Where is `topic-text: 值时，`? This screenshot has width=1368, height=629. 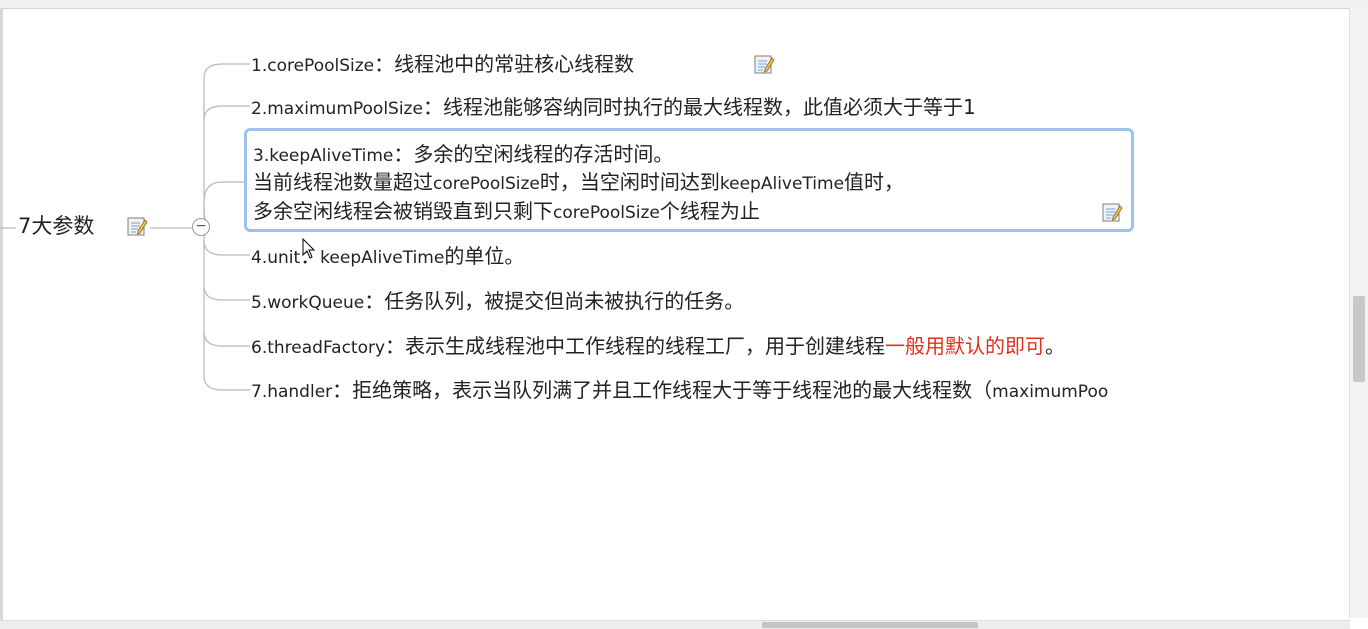 topic-text: 值时， is located at coordinates (874, 182).